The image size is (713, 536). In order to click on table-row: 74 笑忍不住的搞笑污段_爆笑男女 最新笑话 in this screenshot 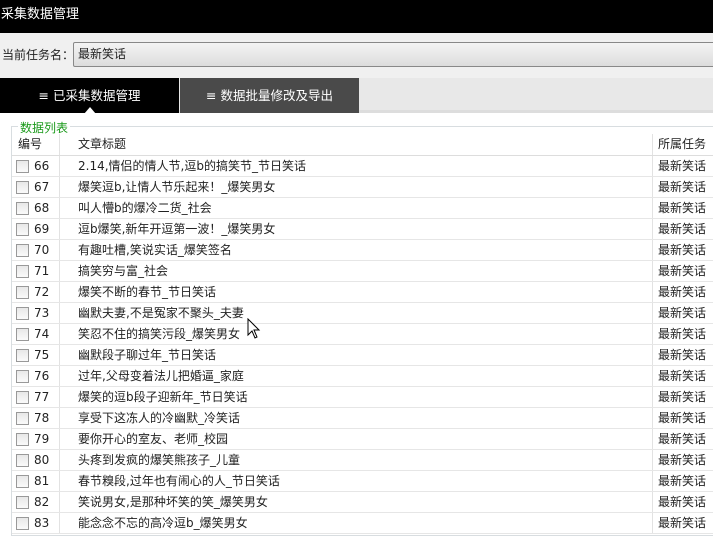, I will do `click(362, 334)`.